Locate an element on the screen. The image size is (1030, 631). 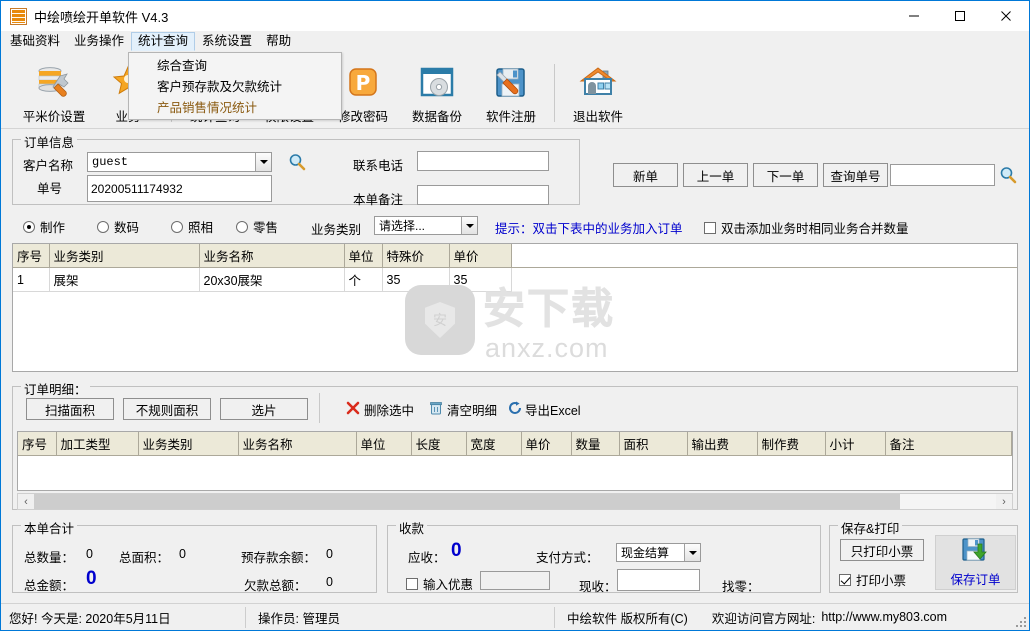
query-order-button: 查询单号 is located at coordinates (855, 175).